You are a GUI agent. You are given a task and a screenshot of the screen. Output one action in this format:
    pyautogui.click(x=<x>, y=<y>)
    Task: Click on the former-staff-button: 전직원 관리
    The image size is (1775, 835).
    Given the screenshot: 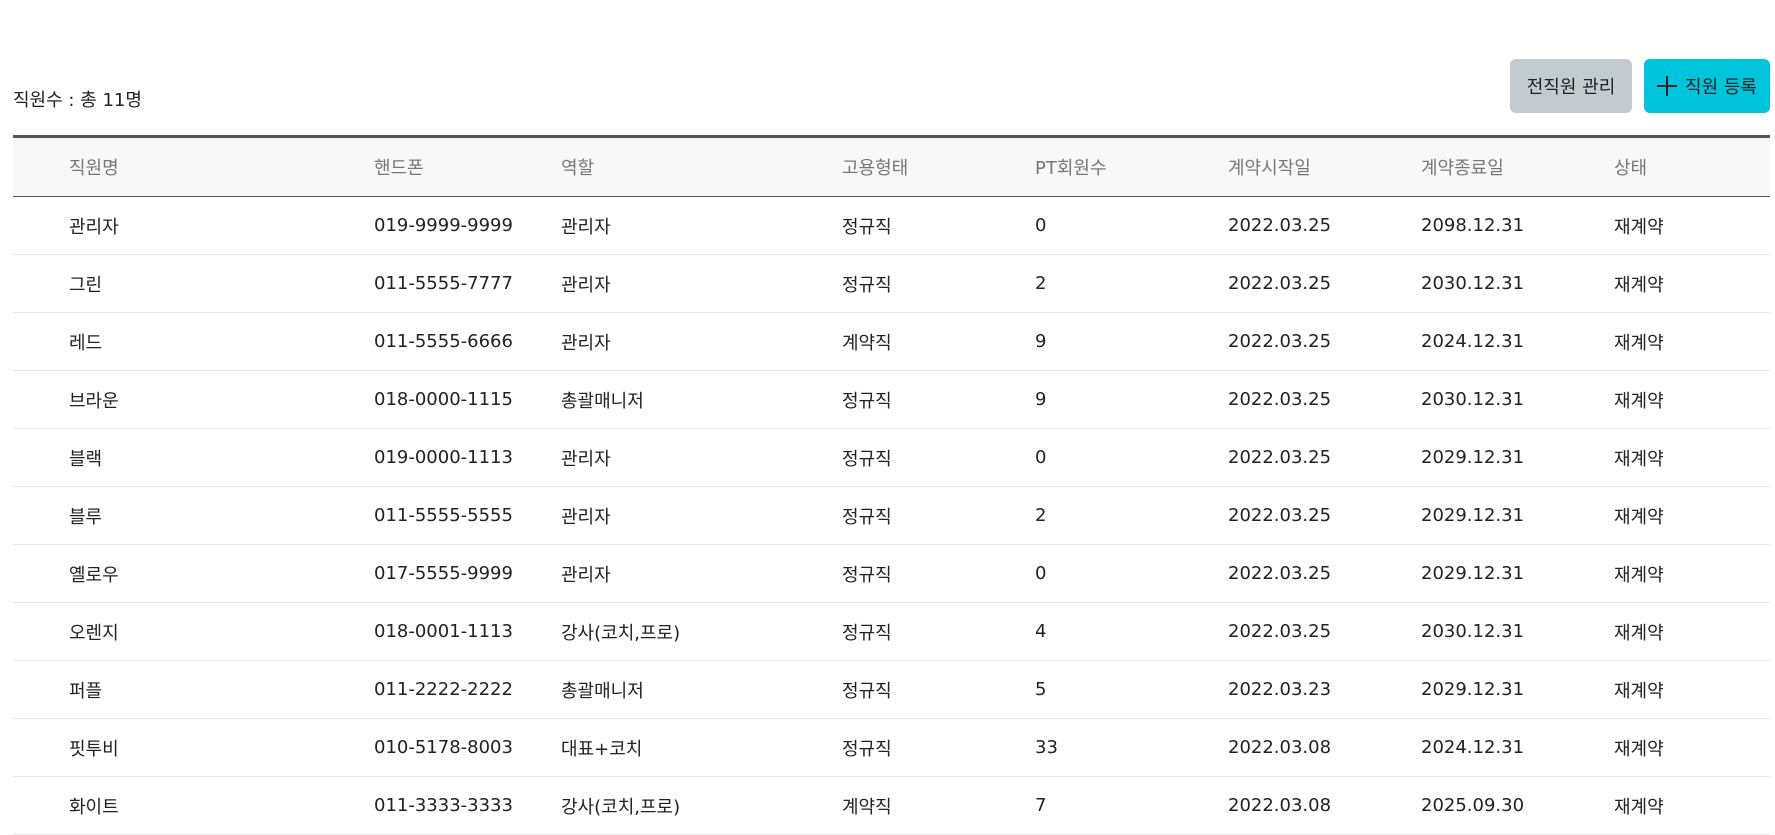 What is the action you would take?
    pyautogui.click(x=1571, y=86)
    